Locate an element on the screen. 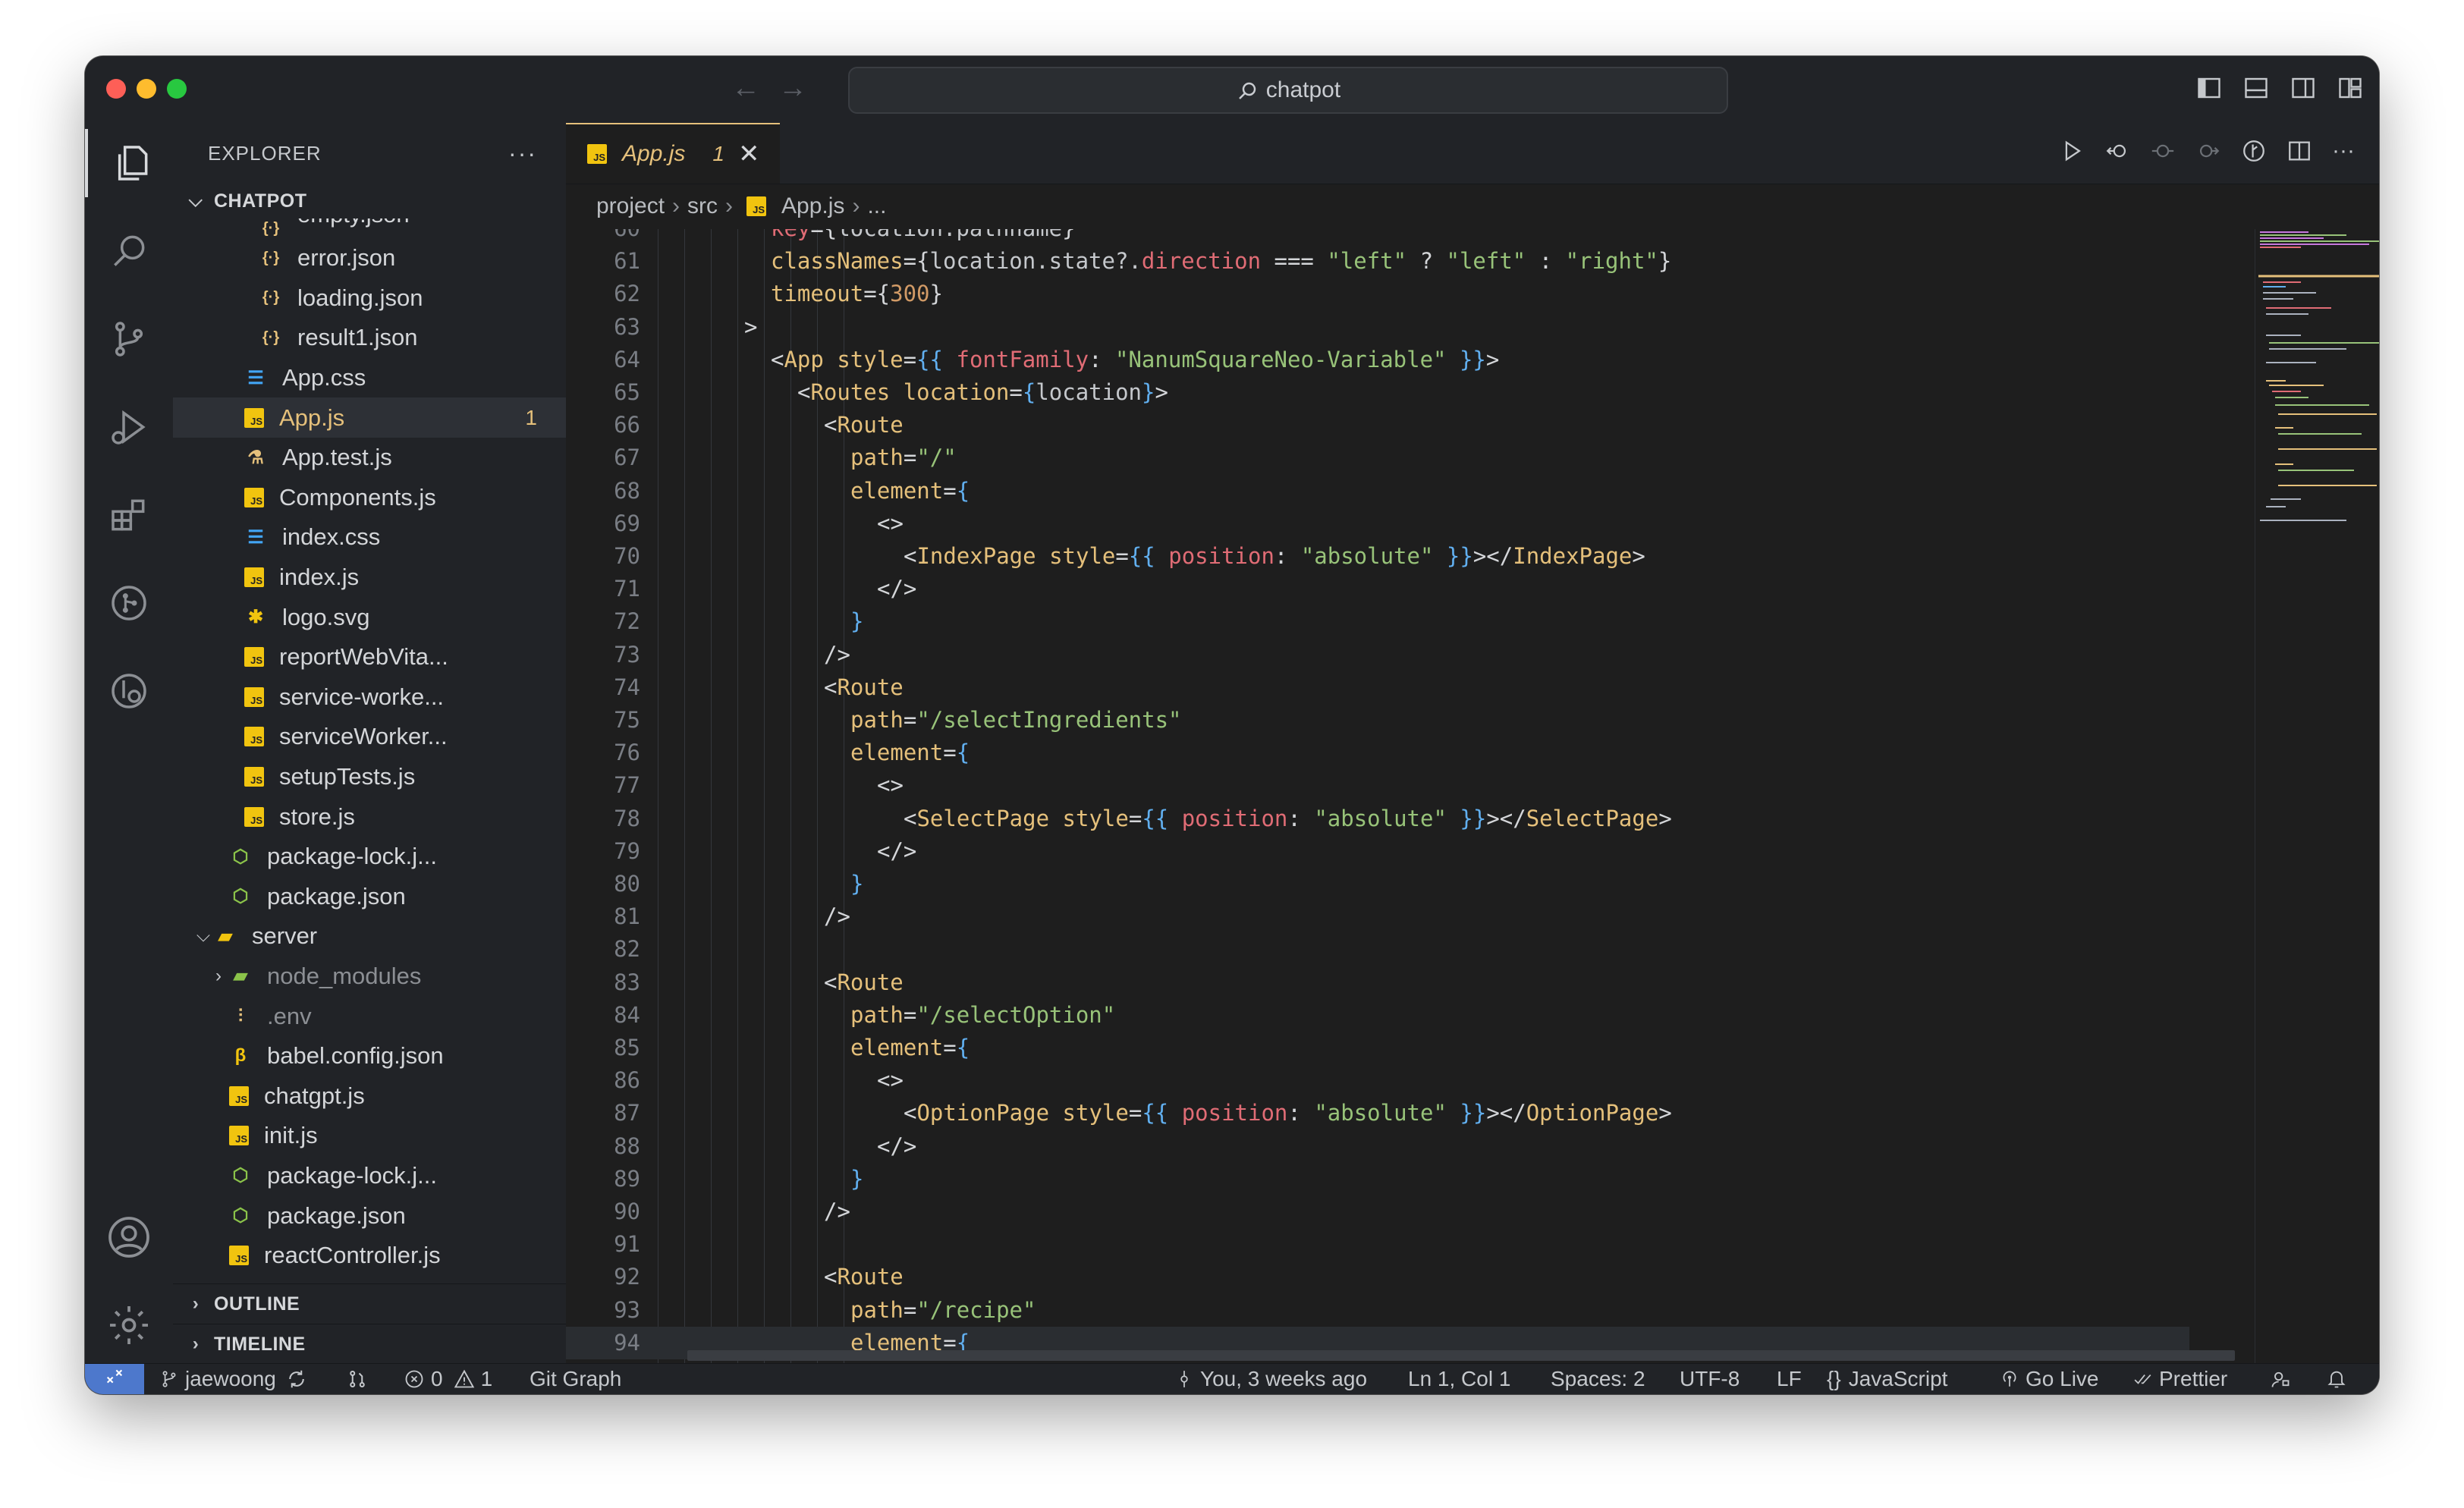 This screenshot has width=2464, height=1508. code-token: : is located at coordinates (1301, 1113).